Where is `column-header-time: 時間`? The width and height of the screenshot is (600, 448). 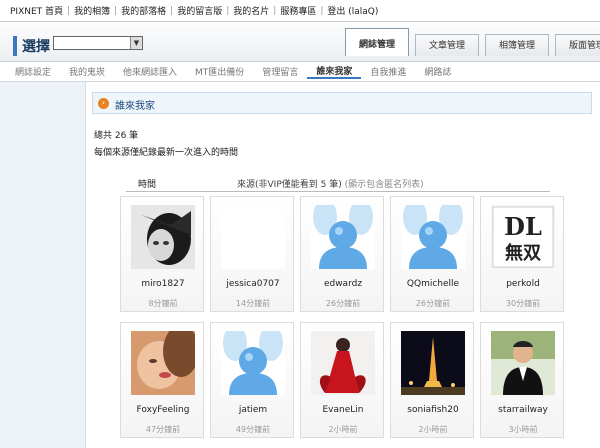
column-header-time: 時間 is located at coordinates (147, 185).